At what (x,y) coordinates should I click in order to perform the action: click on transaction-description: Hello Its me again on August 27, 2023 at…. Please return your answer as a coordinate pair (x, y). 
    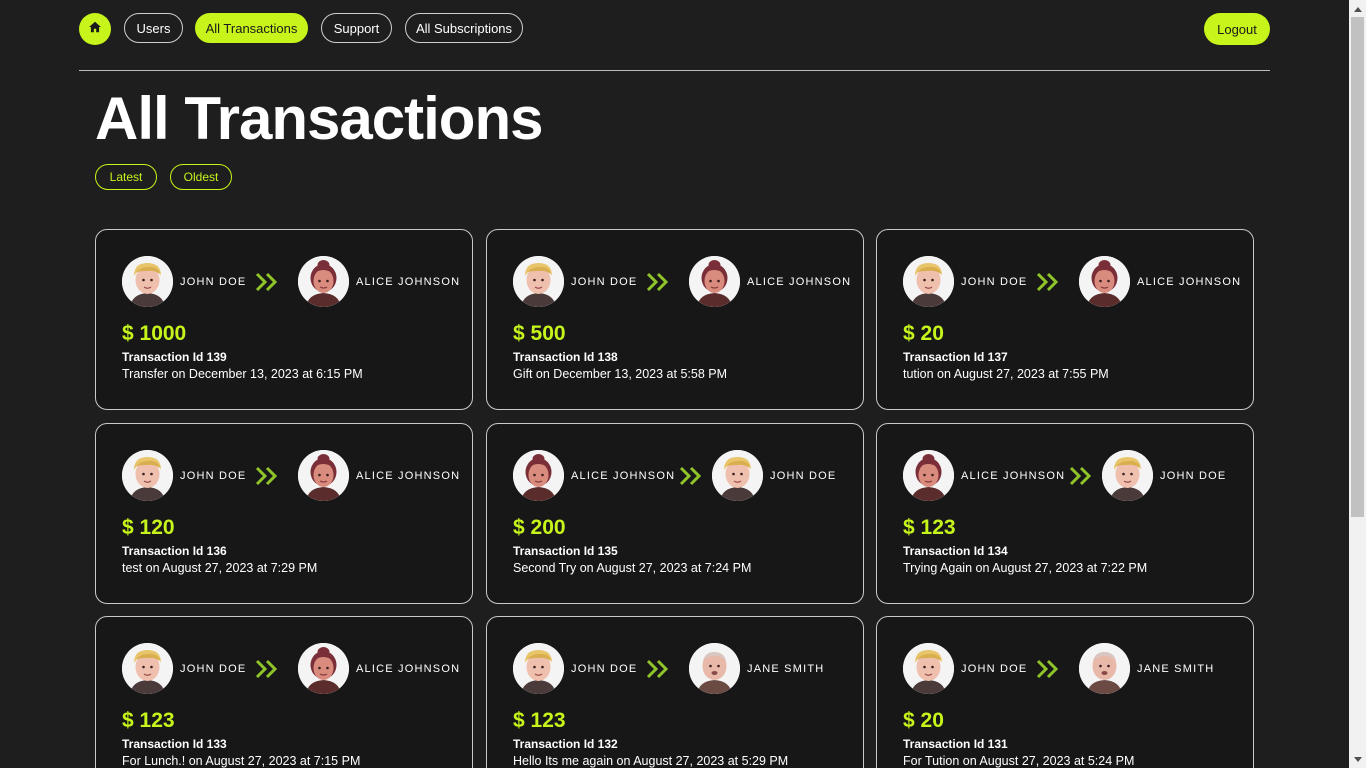
    Looking at the image, I should click on (651, 761).